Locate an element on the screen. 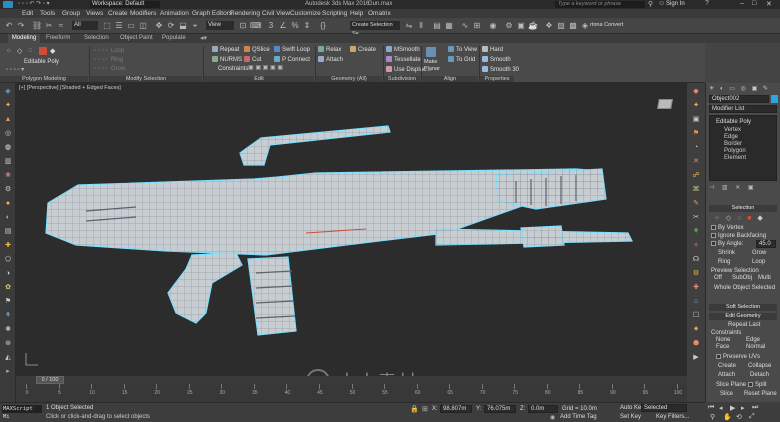  layer-manager-icon: ▤ is located at coordinates (437, 26).